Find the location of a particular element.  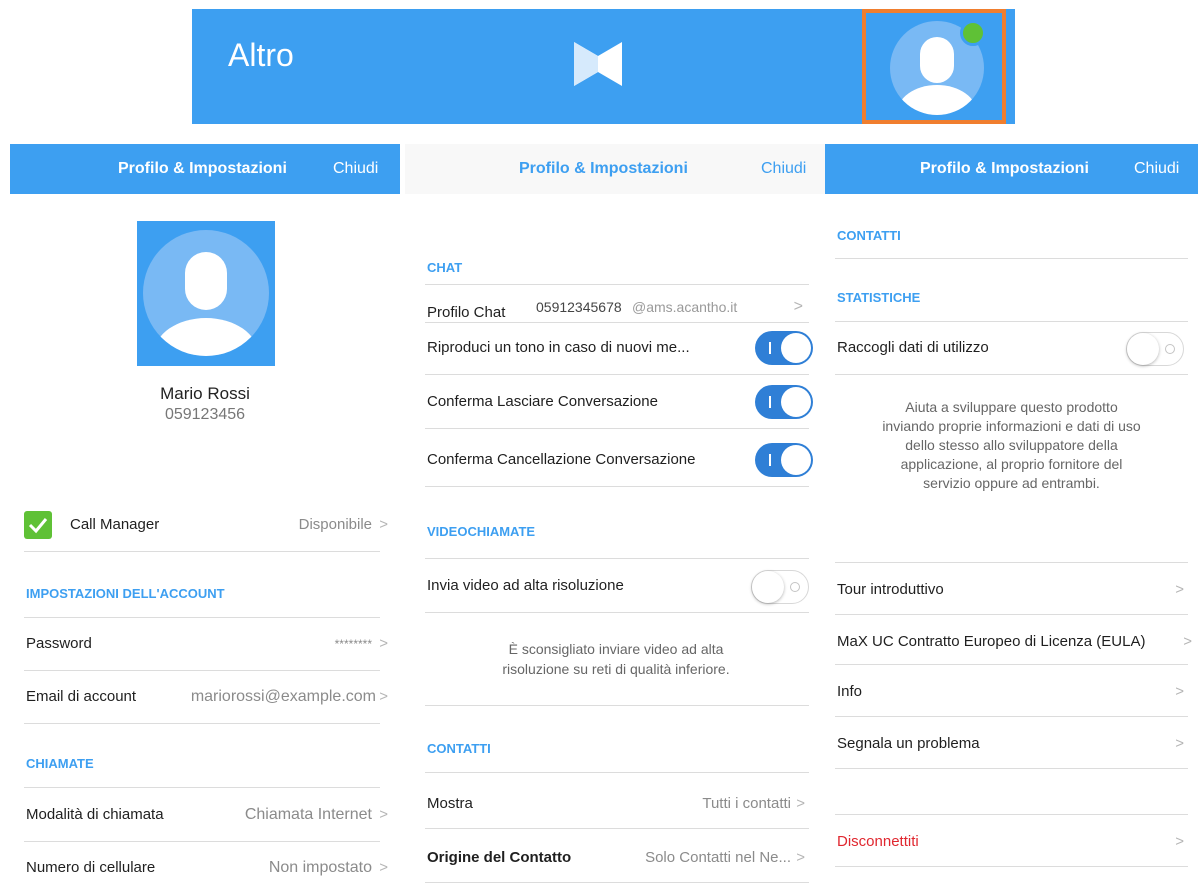

video-note-line1: È sconsigliato inviare video ad alta is located at coordinates (616, 649).